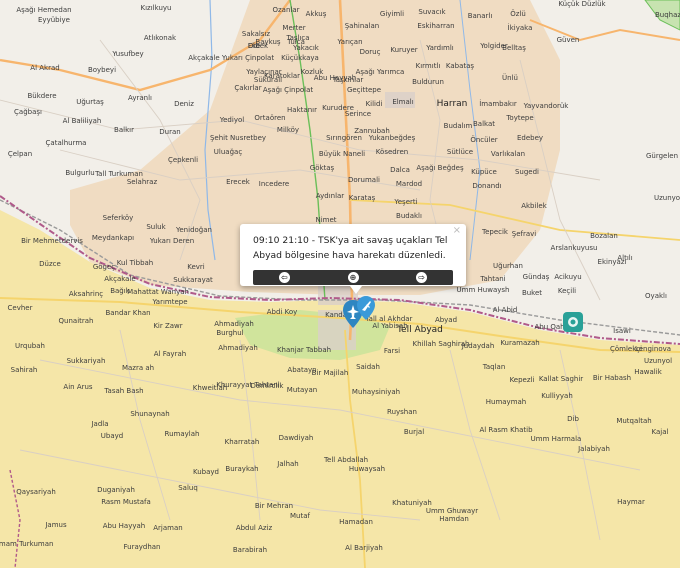 Image resolution: width=680 pixels, height=568 pixels. I want to click on place-label: Haymar, so click(631, 502).